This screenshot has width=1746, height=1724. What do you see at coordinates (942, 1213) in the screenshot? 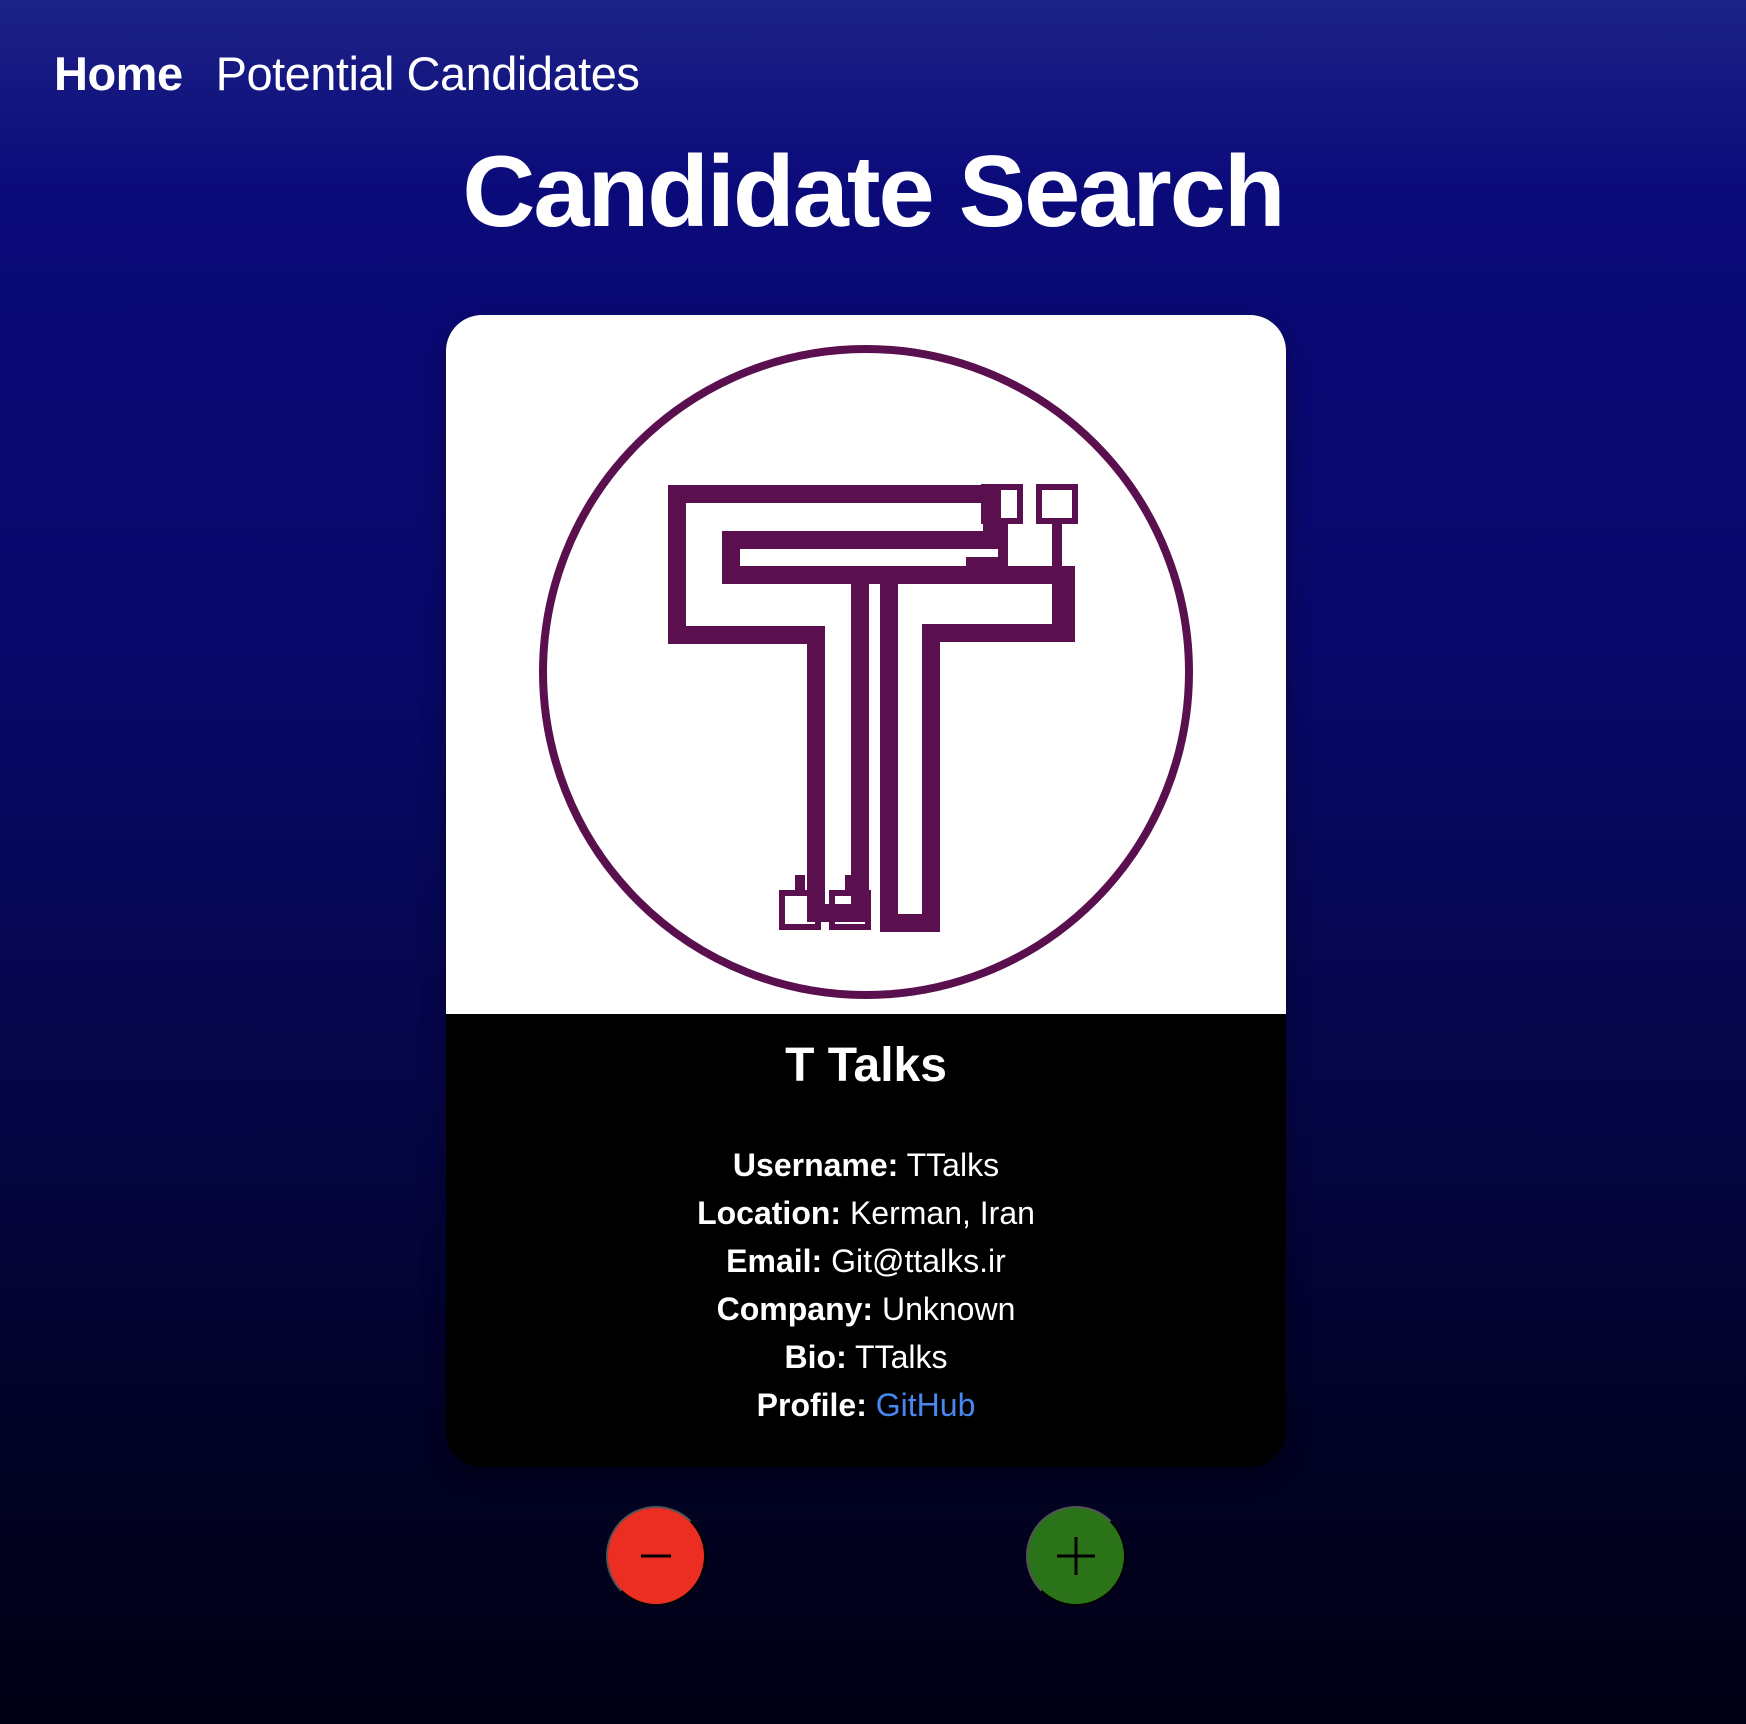
I see `location-value: Kerman, Iran` at bounding box center [942, 1213].